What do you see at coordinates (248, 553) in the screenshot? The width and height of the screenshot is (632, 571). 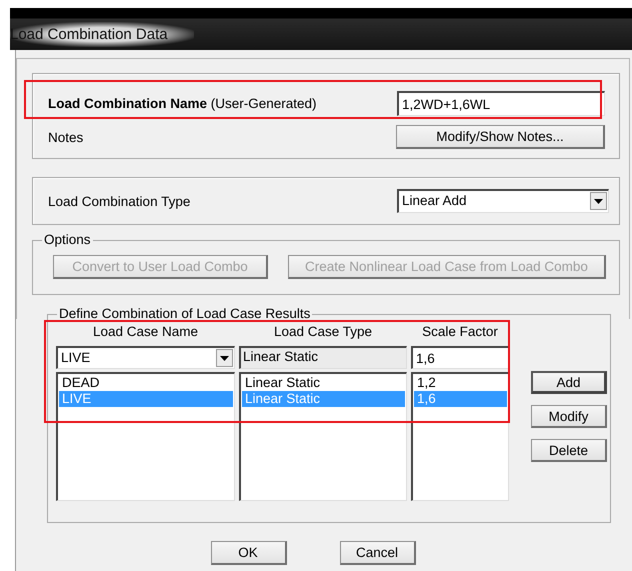 I see `dialog-button: OK` at bounding box center [248, 553].